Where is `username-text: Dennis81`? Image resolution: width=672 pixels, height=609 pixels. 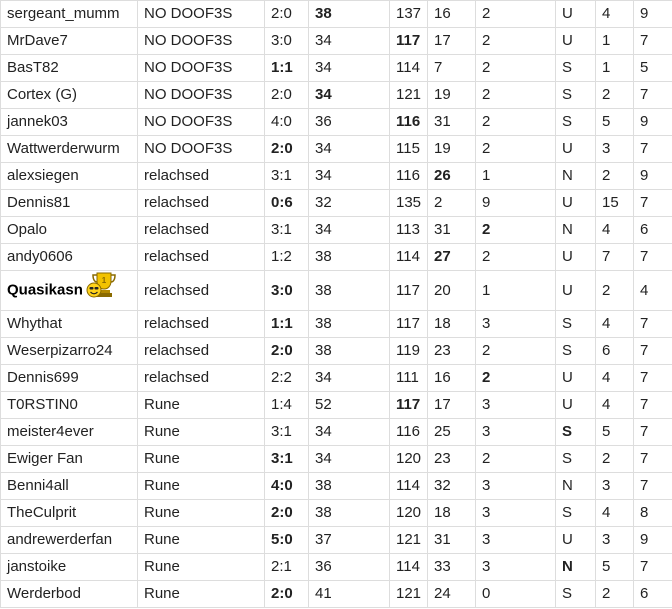 username-text: Dennis81 is located at coordinates (38, 202).